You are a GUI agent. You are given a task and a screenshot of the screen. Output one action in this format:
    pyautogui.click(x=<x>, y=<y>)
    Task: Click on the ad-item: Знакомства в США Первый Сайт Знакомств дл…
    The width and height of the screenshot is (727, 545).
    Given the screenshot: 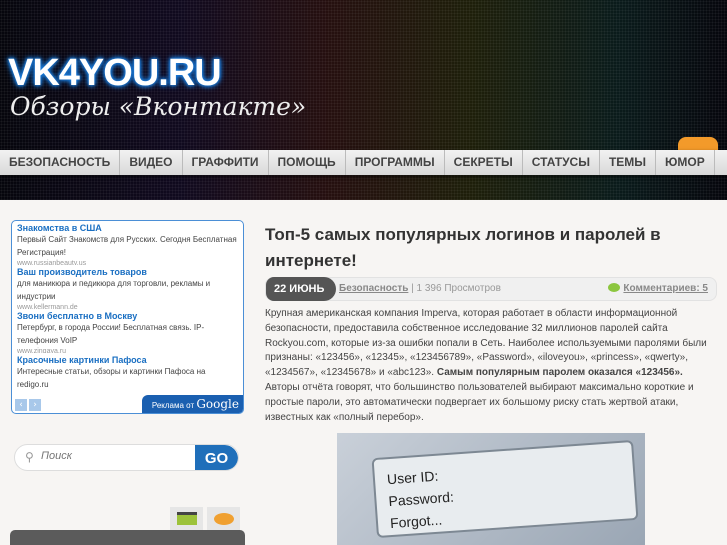 What is the action you would take?
    pyautogui.click(x=127, y=245)
    